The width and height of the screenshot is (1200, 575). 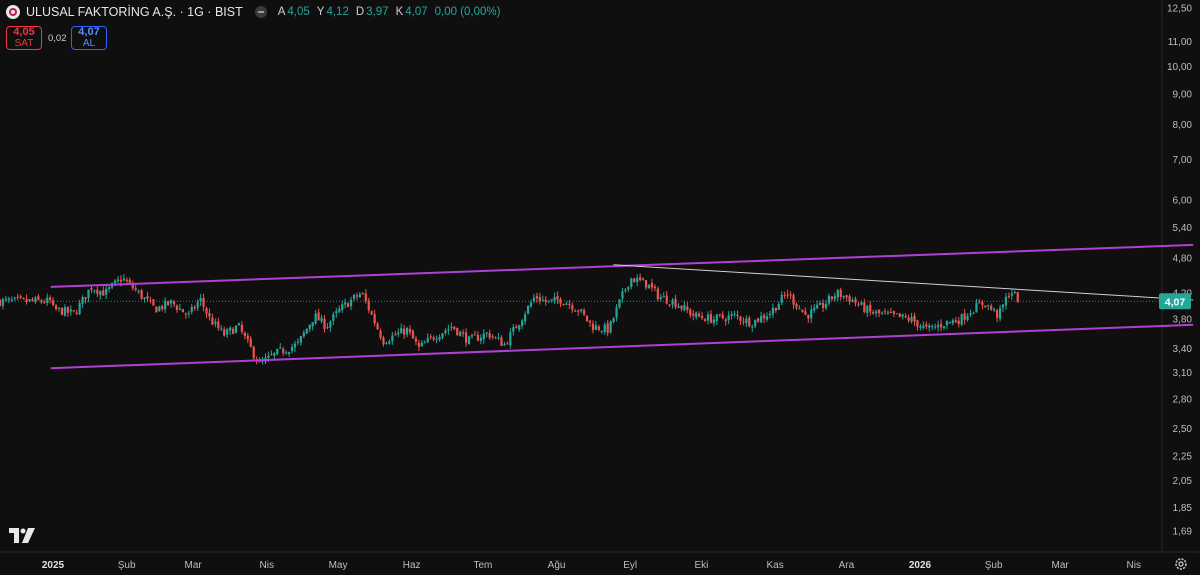 What do you see at coordinates (298, 12) in the screenshot?
I see `open-value: 4,05` at bounding box center [298, 12].